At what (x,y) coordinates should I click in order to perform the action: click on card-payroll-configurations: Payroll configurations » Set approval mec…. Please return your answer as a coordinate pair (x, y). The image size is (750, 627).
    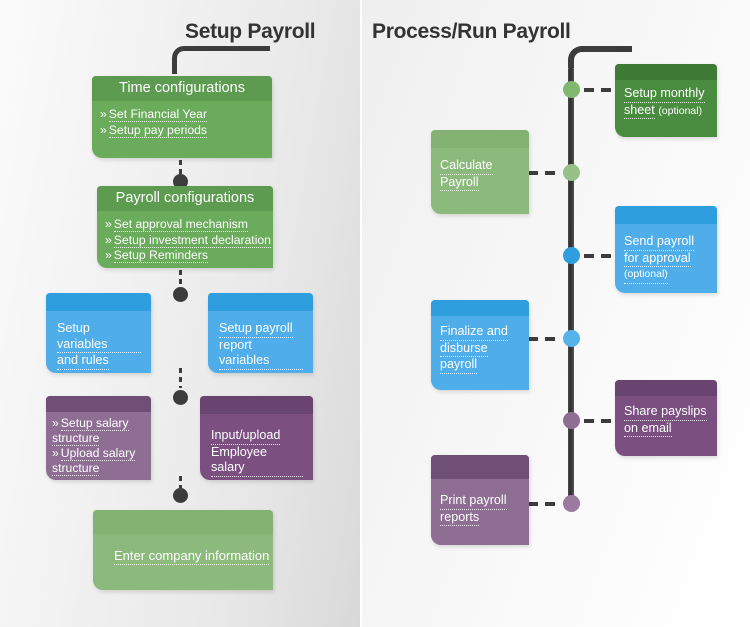
    Looking at the image, I should click on (185, 227).